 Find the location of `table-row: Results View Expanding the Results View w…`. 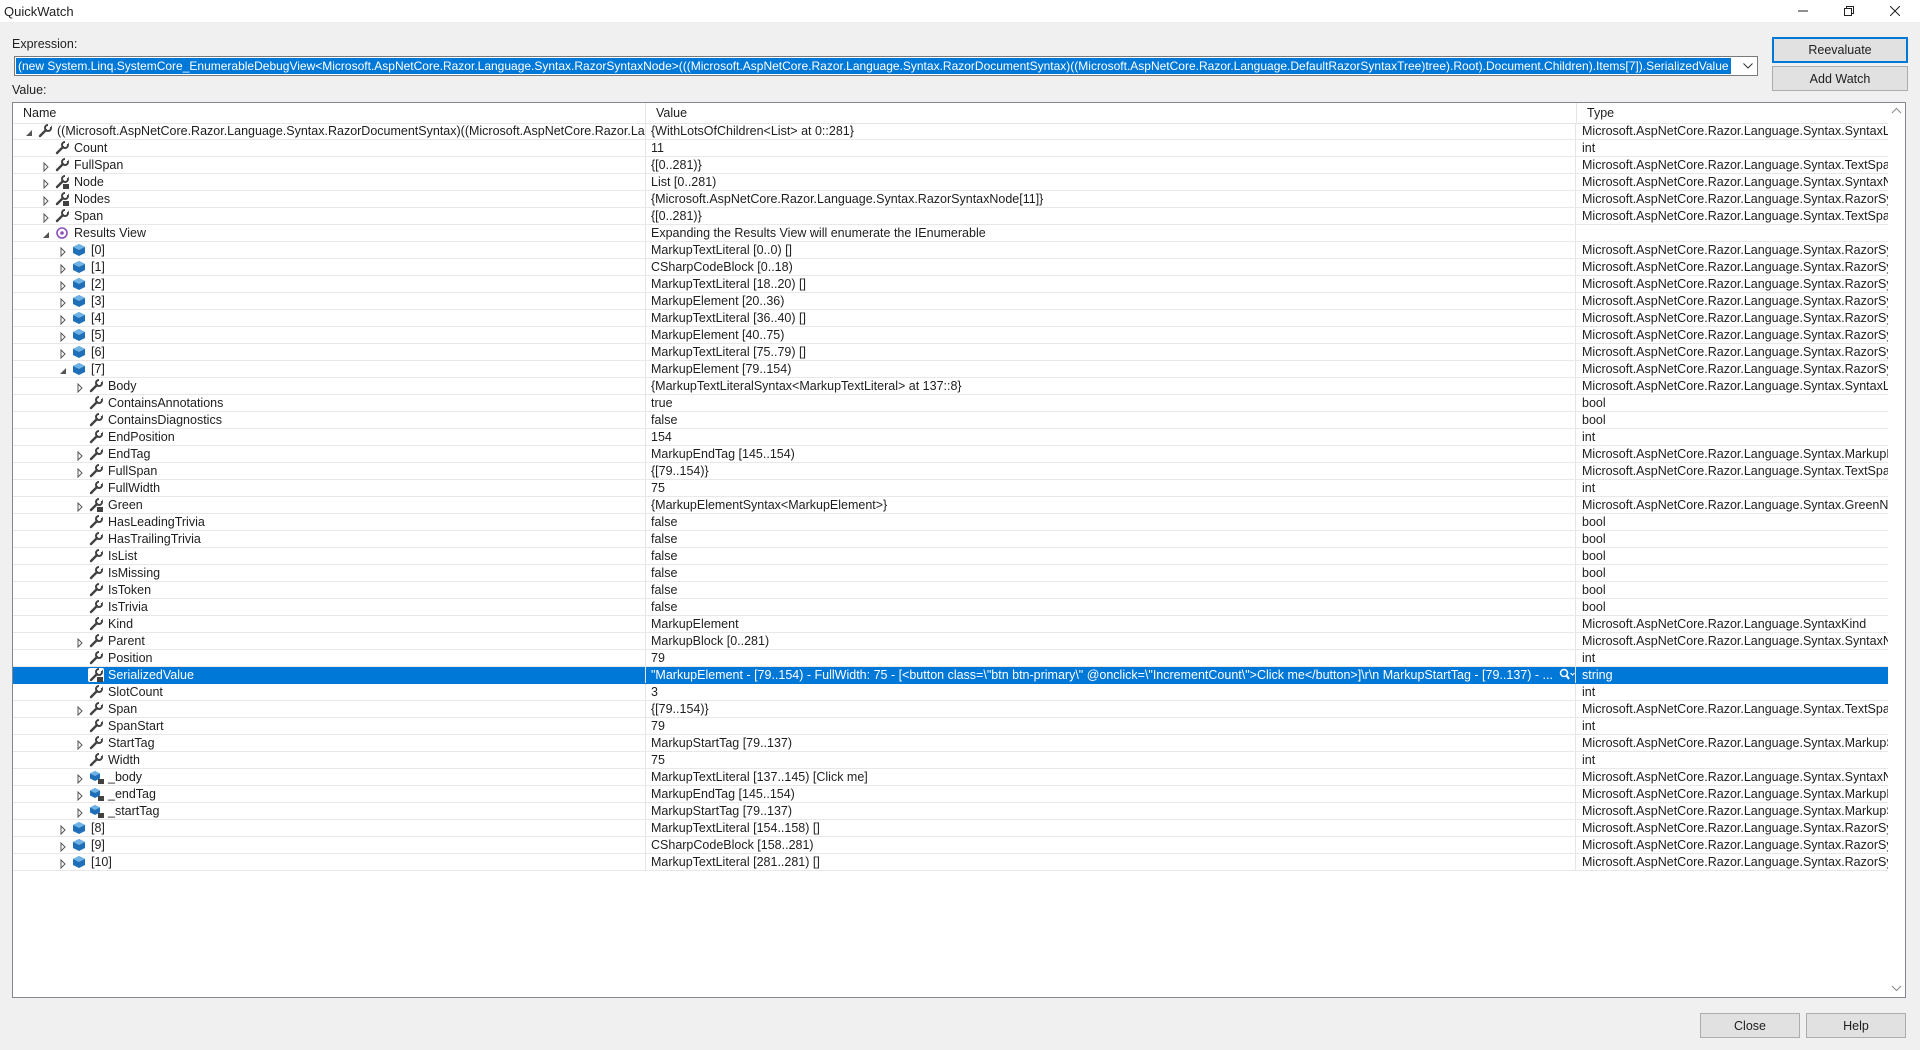

table-row: Results View Expanding the Results View w… is located at coordinates (951, 233).